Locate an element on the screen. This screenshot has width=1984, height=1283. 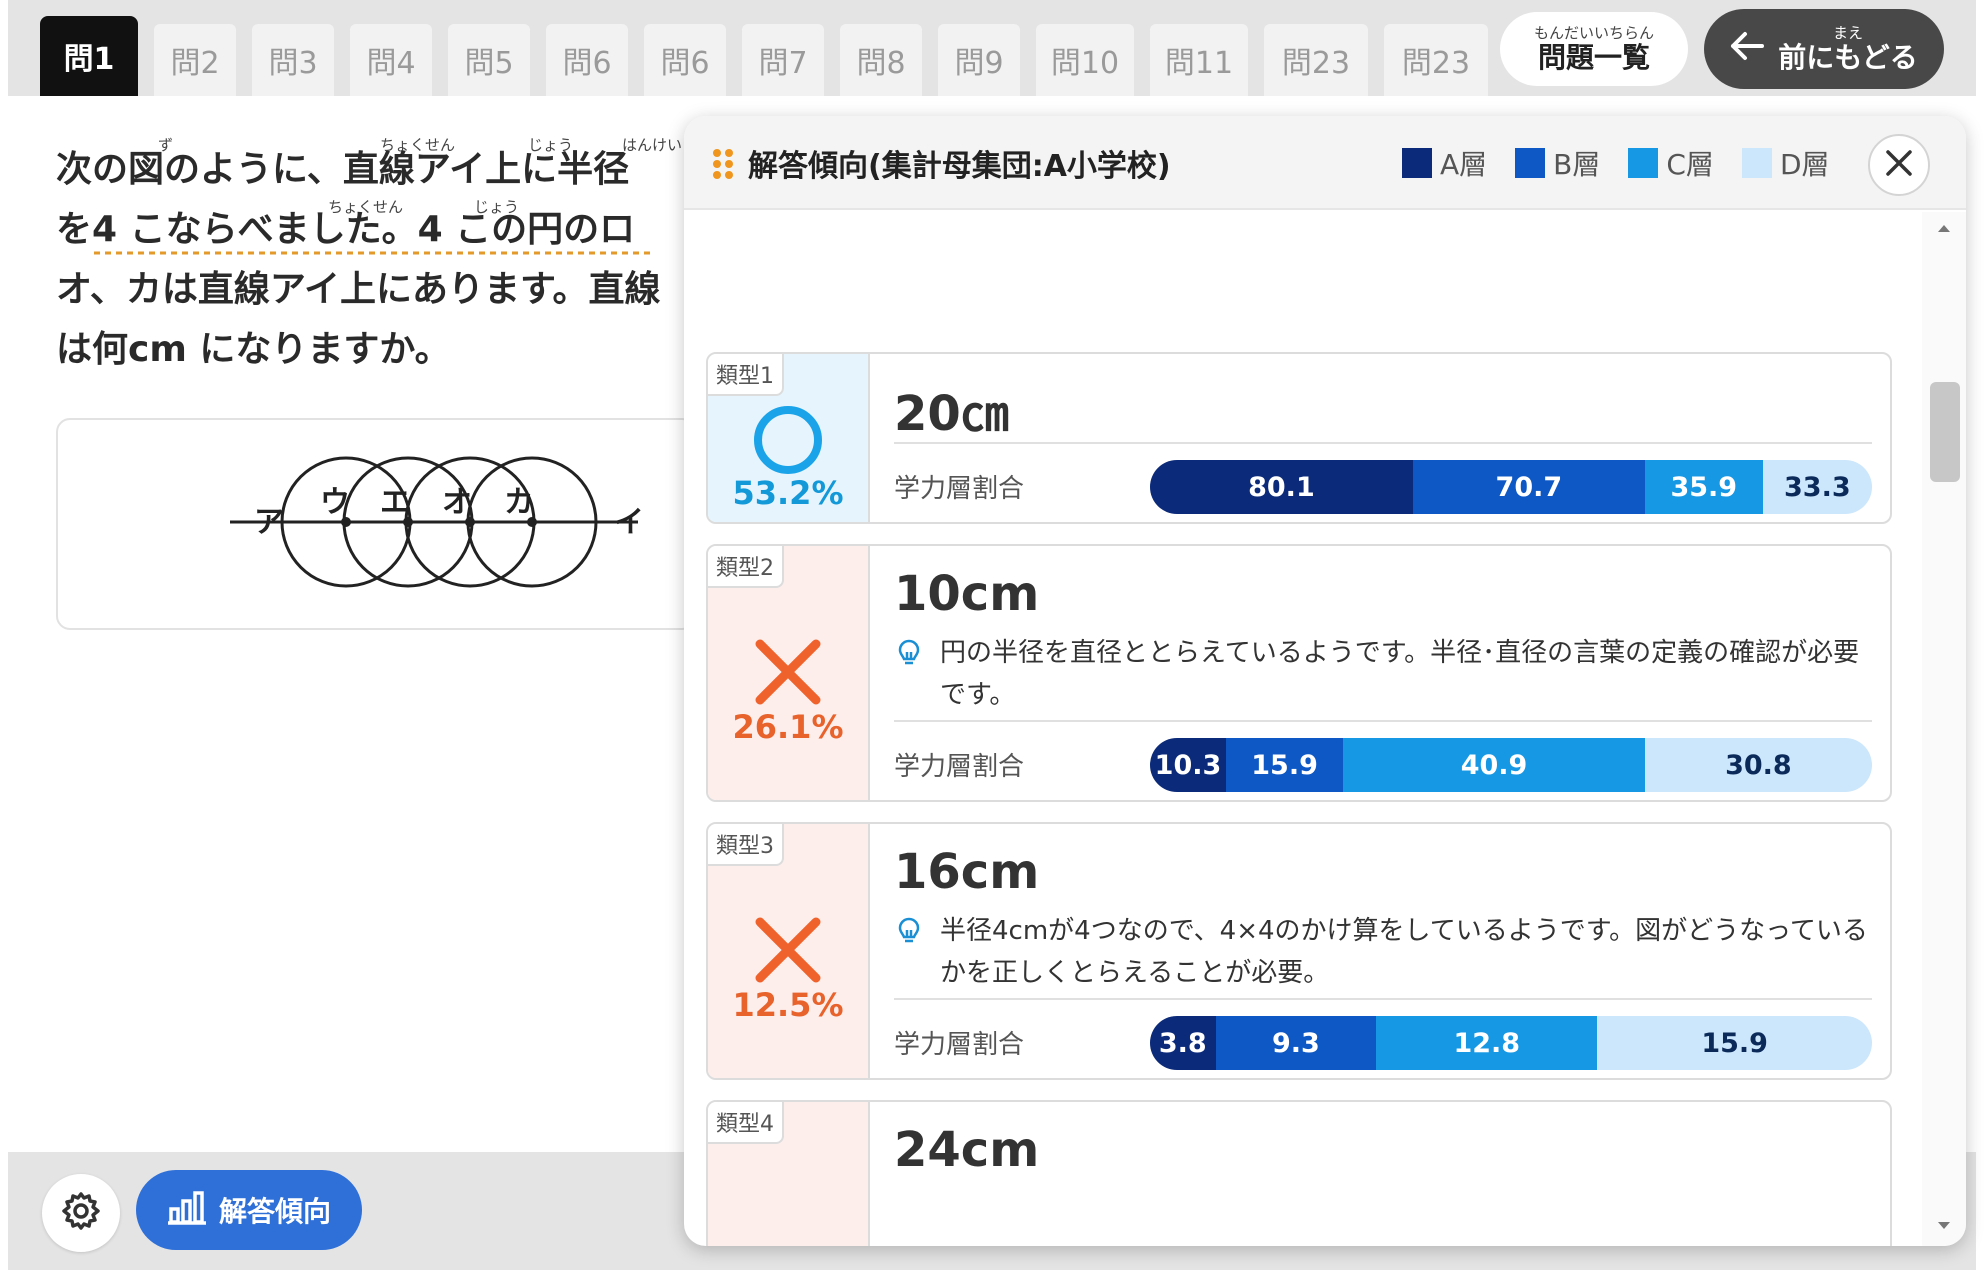
question-line-1: 次の図のように、直線アイ上に半径 is located at coordinates (343, 169).